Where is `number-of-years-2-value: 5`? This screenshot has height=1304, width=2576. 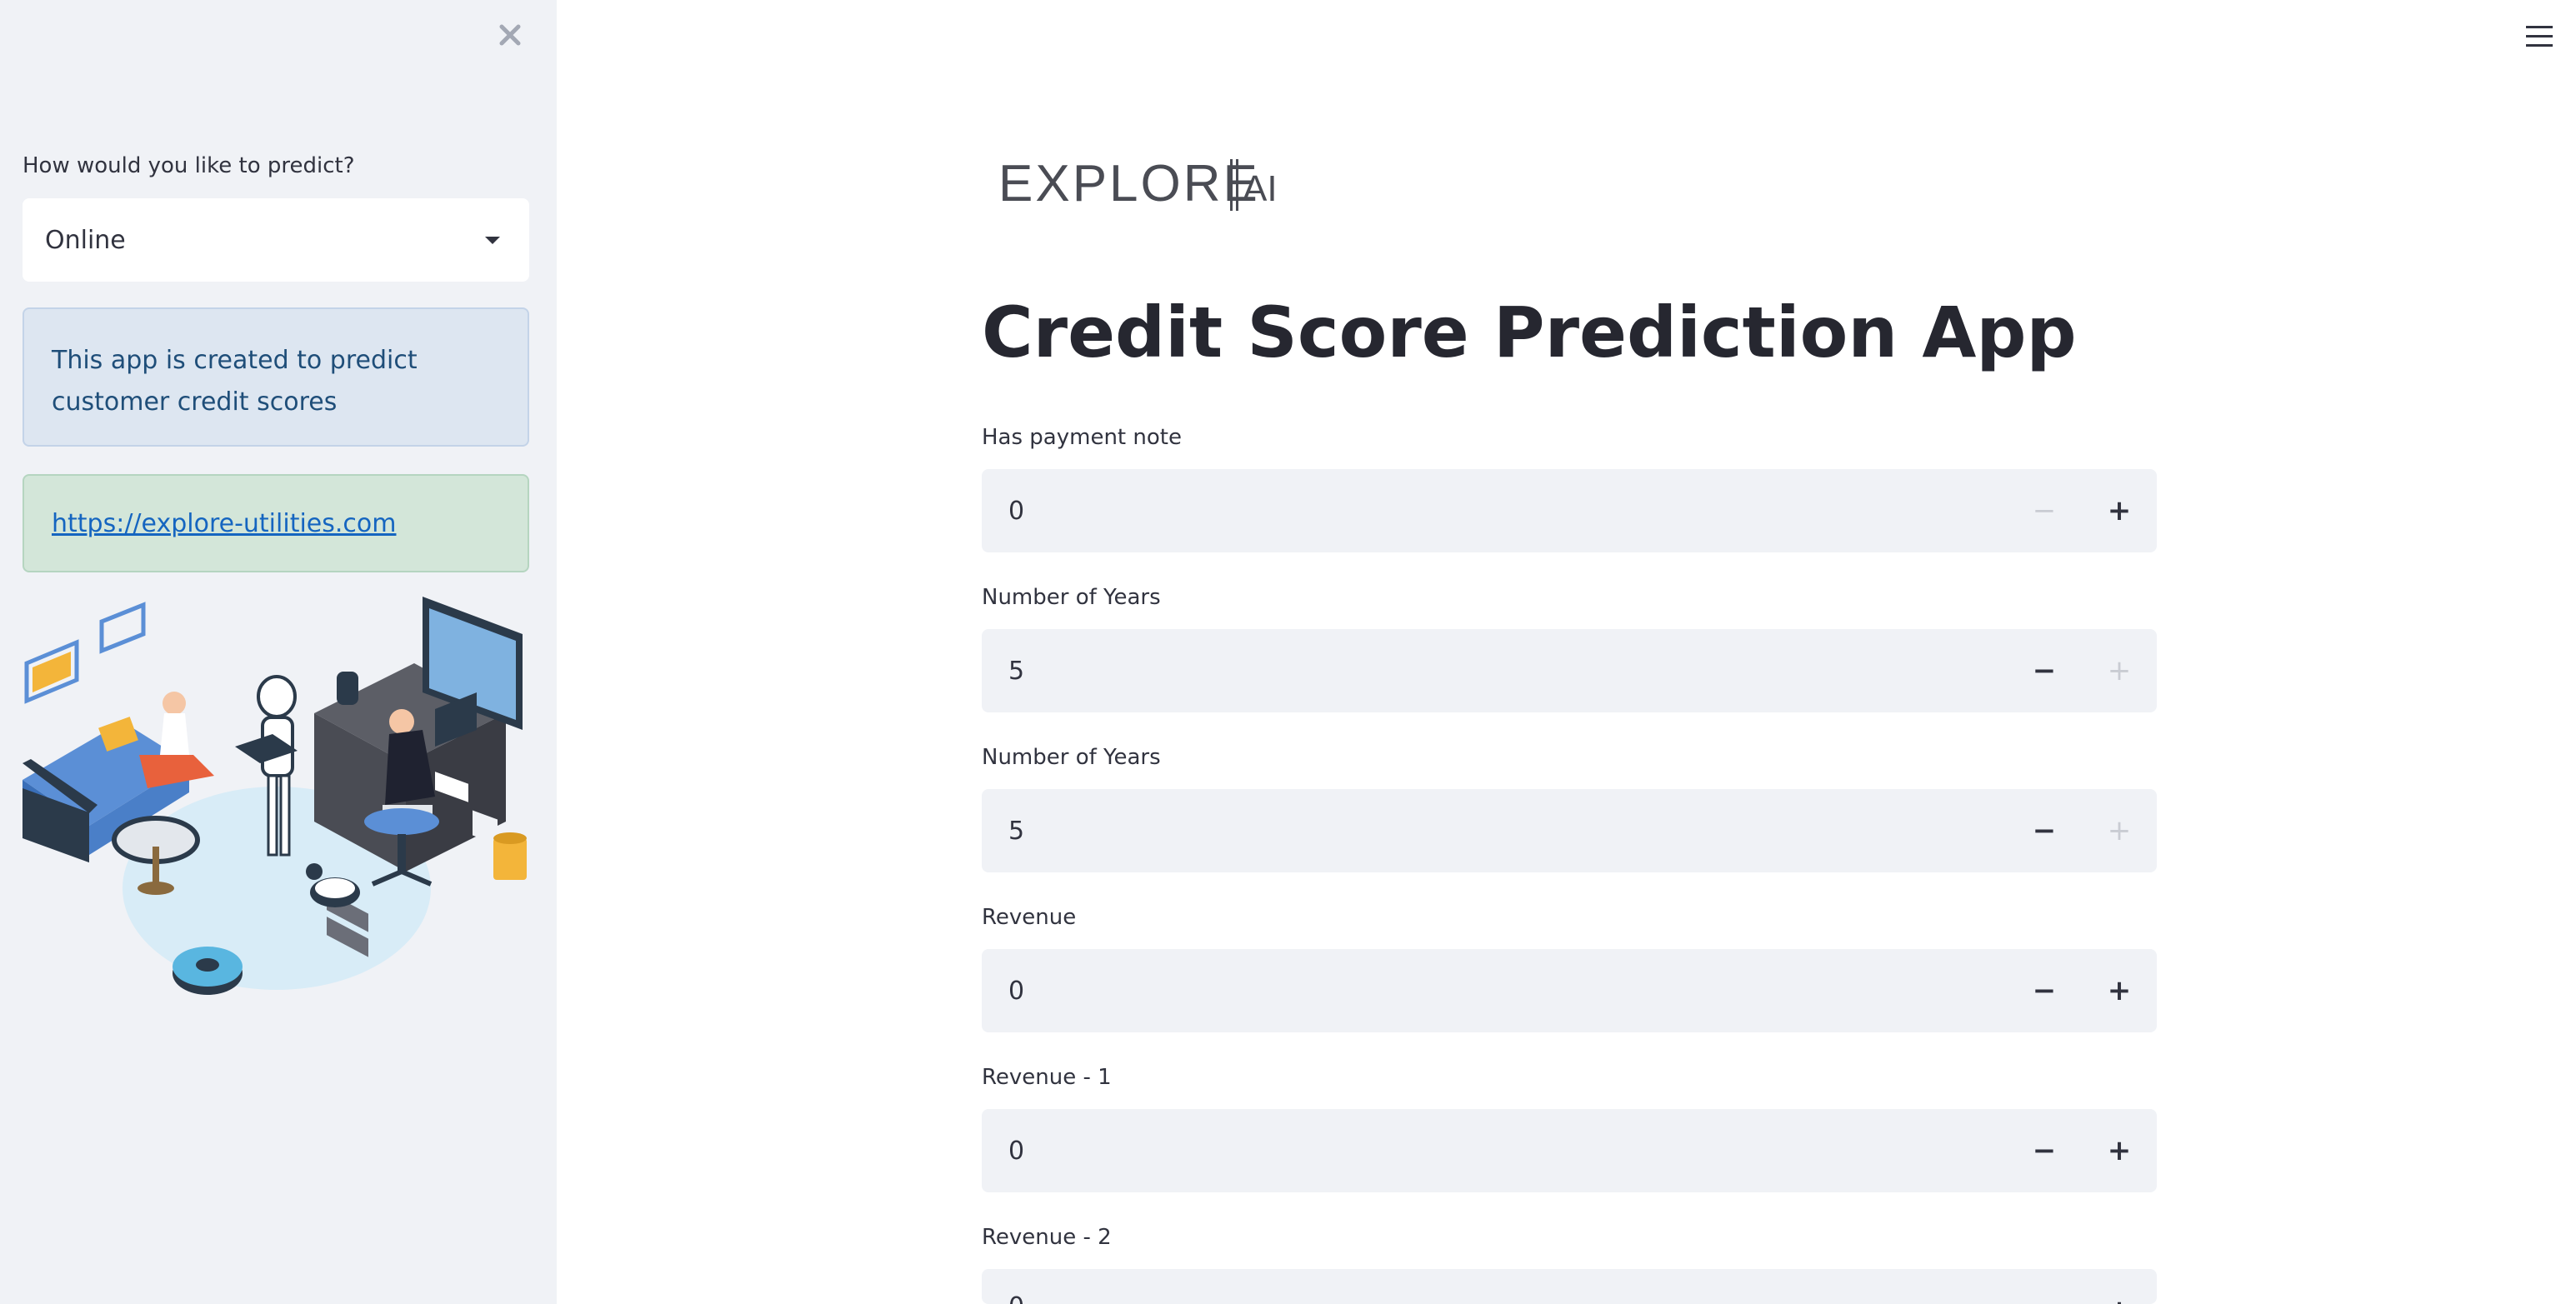 number-of-years-2-value: 5 is located at coordinates (1495, 831).